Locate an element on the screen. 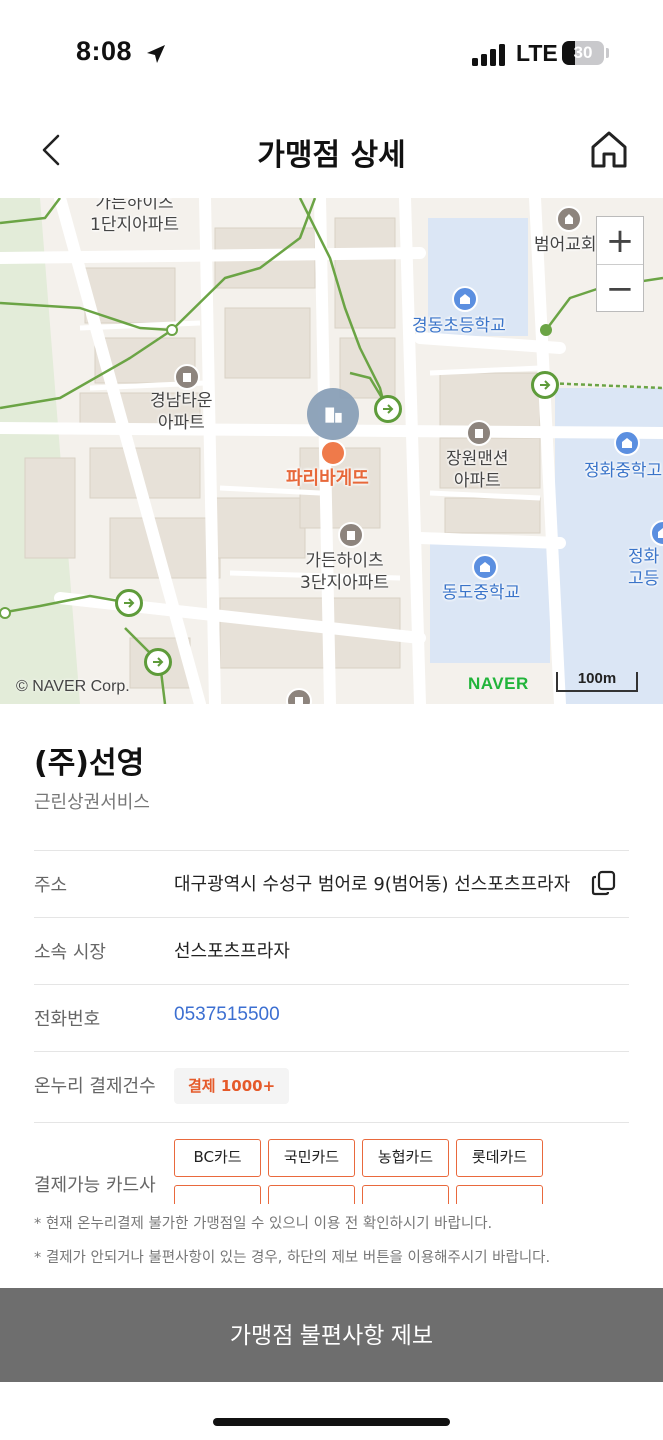  info-row-cards: 결제가능 카드사 BC카드 국민카드 농협카드 롯데카드 is located at coordinates (331, 1163).